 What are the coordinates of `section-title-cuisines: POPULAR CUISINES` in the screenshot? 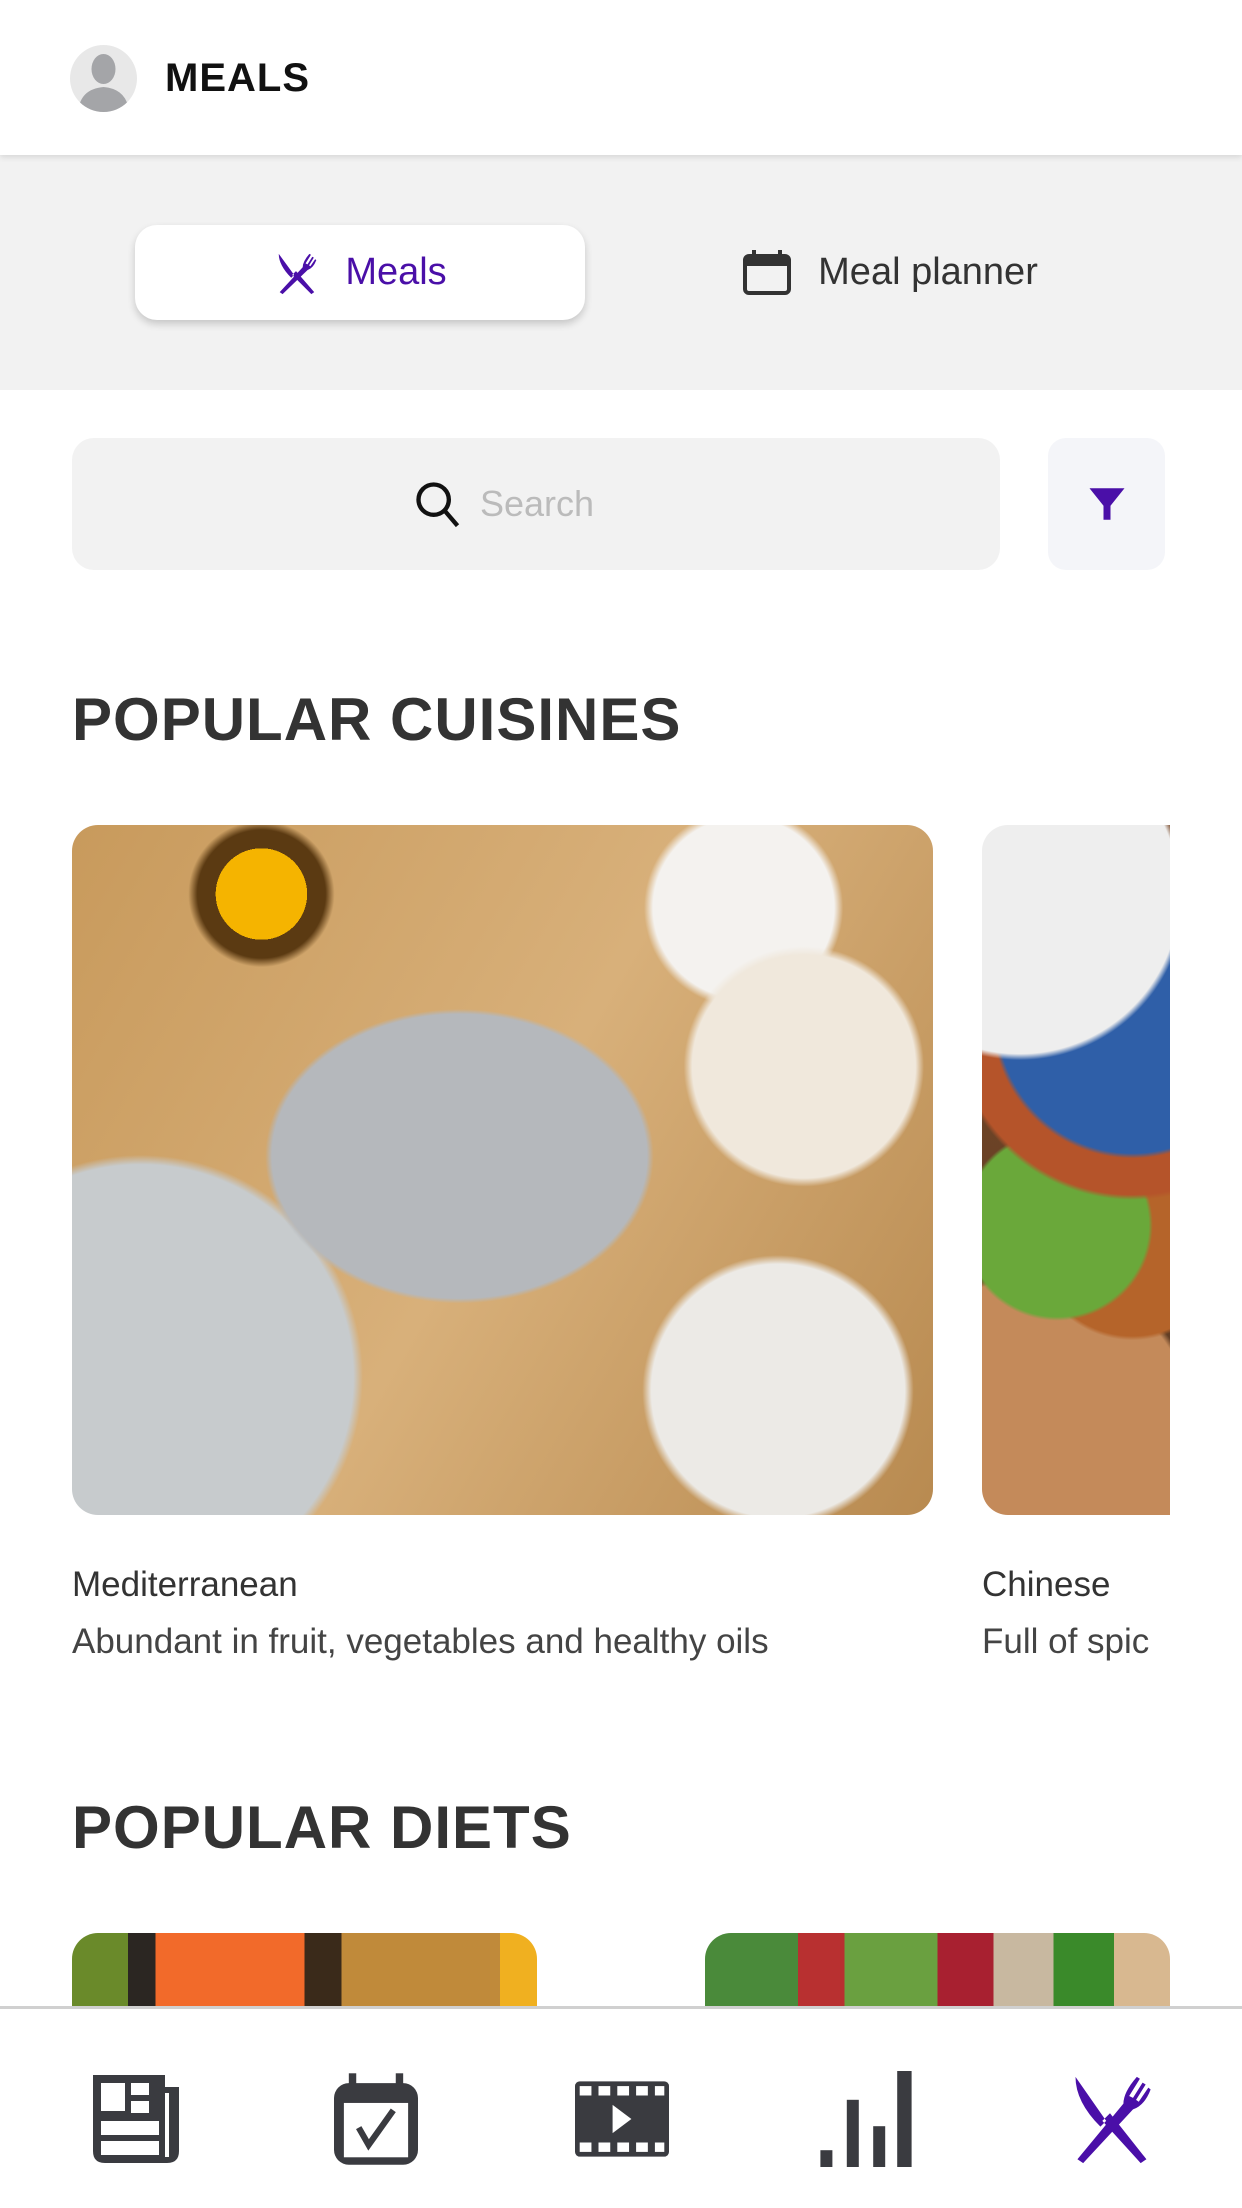 It's located at (377, 719).